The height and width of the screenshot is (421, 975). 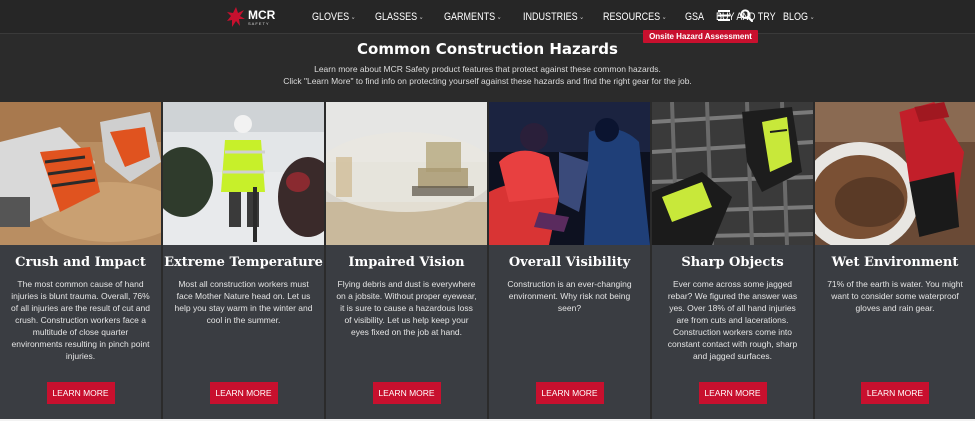 I want to click on card-title: Sharp Objects, so click(x=732, y=262).